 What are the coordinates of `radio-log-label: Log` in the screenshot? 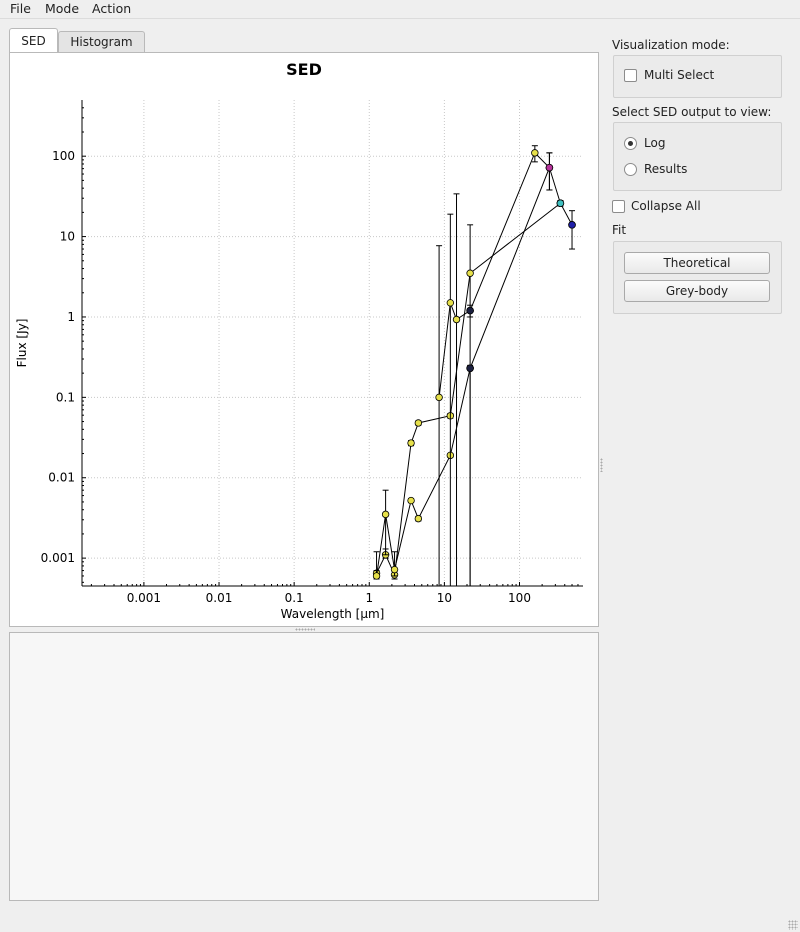 It's located at (654, 143).